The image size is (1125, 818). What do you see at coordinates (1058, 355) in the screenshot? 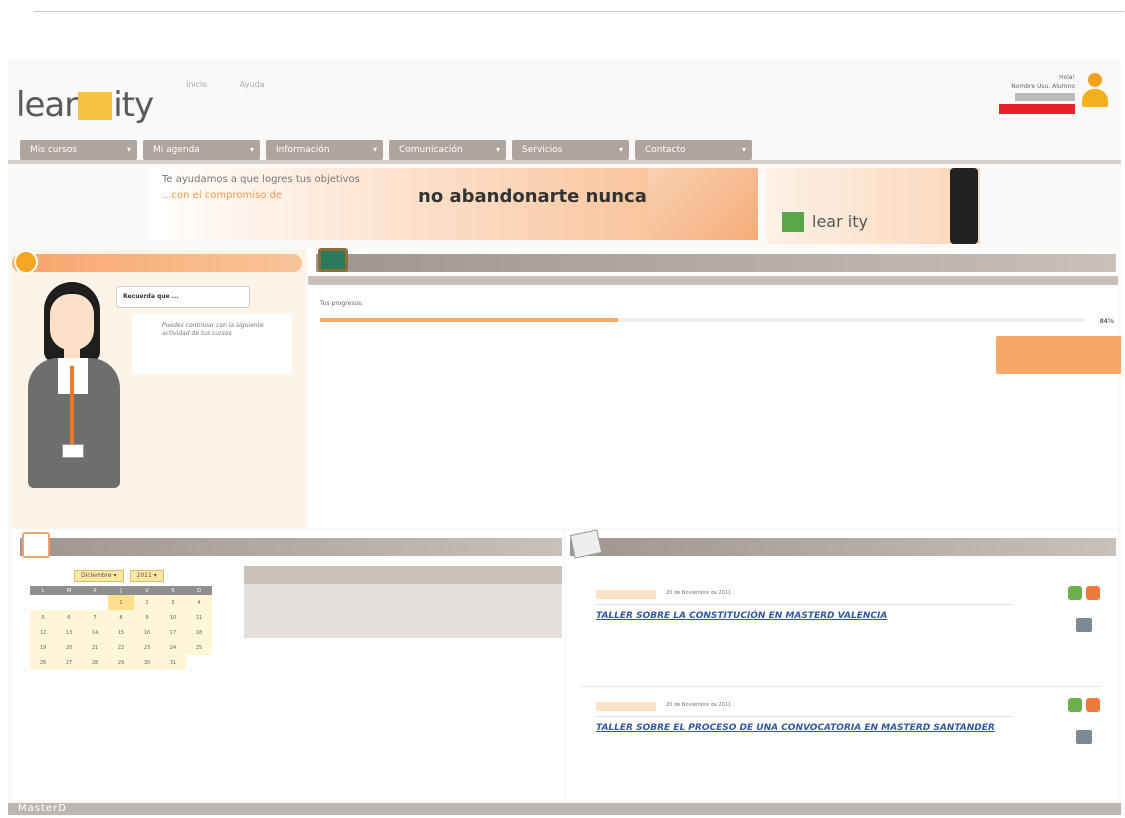
I see `continue-course-button` at bounding box center [1058, 355].